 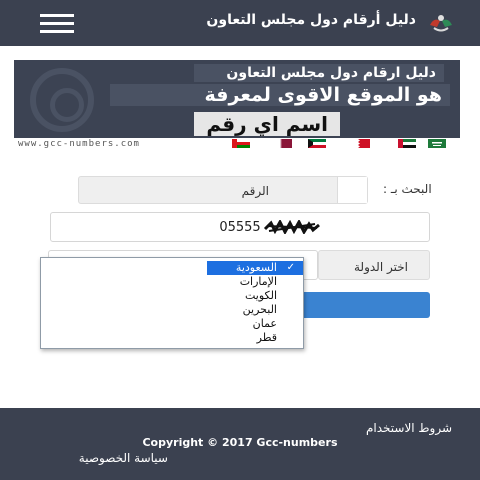 I want to click on search-by-label: البحث بـ :, so click(x=407, y=189).